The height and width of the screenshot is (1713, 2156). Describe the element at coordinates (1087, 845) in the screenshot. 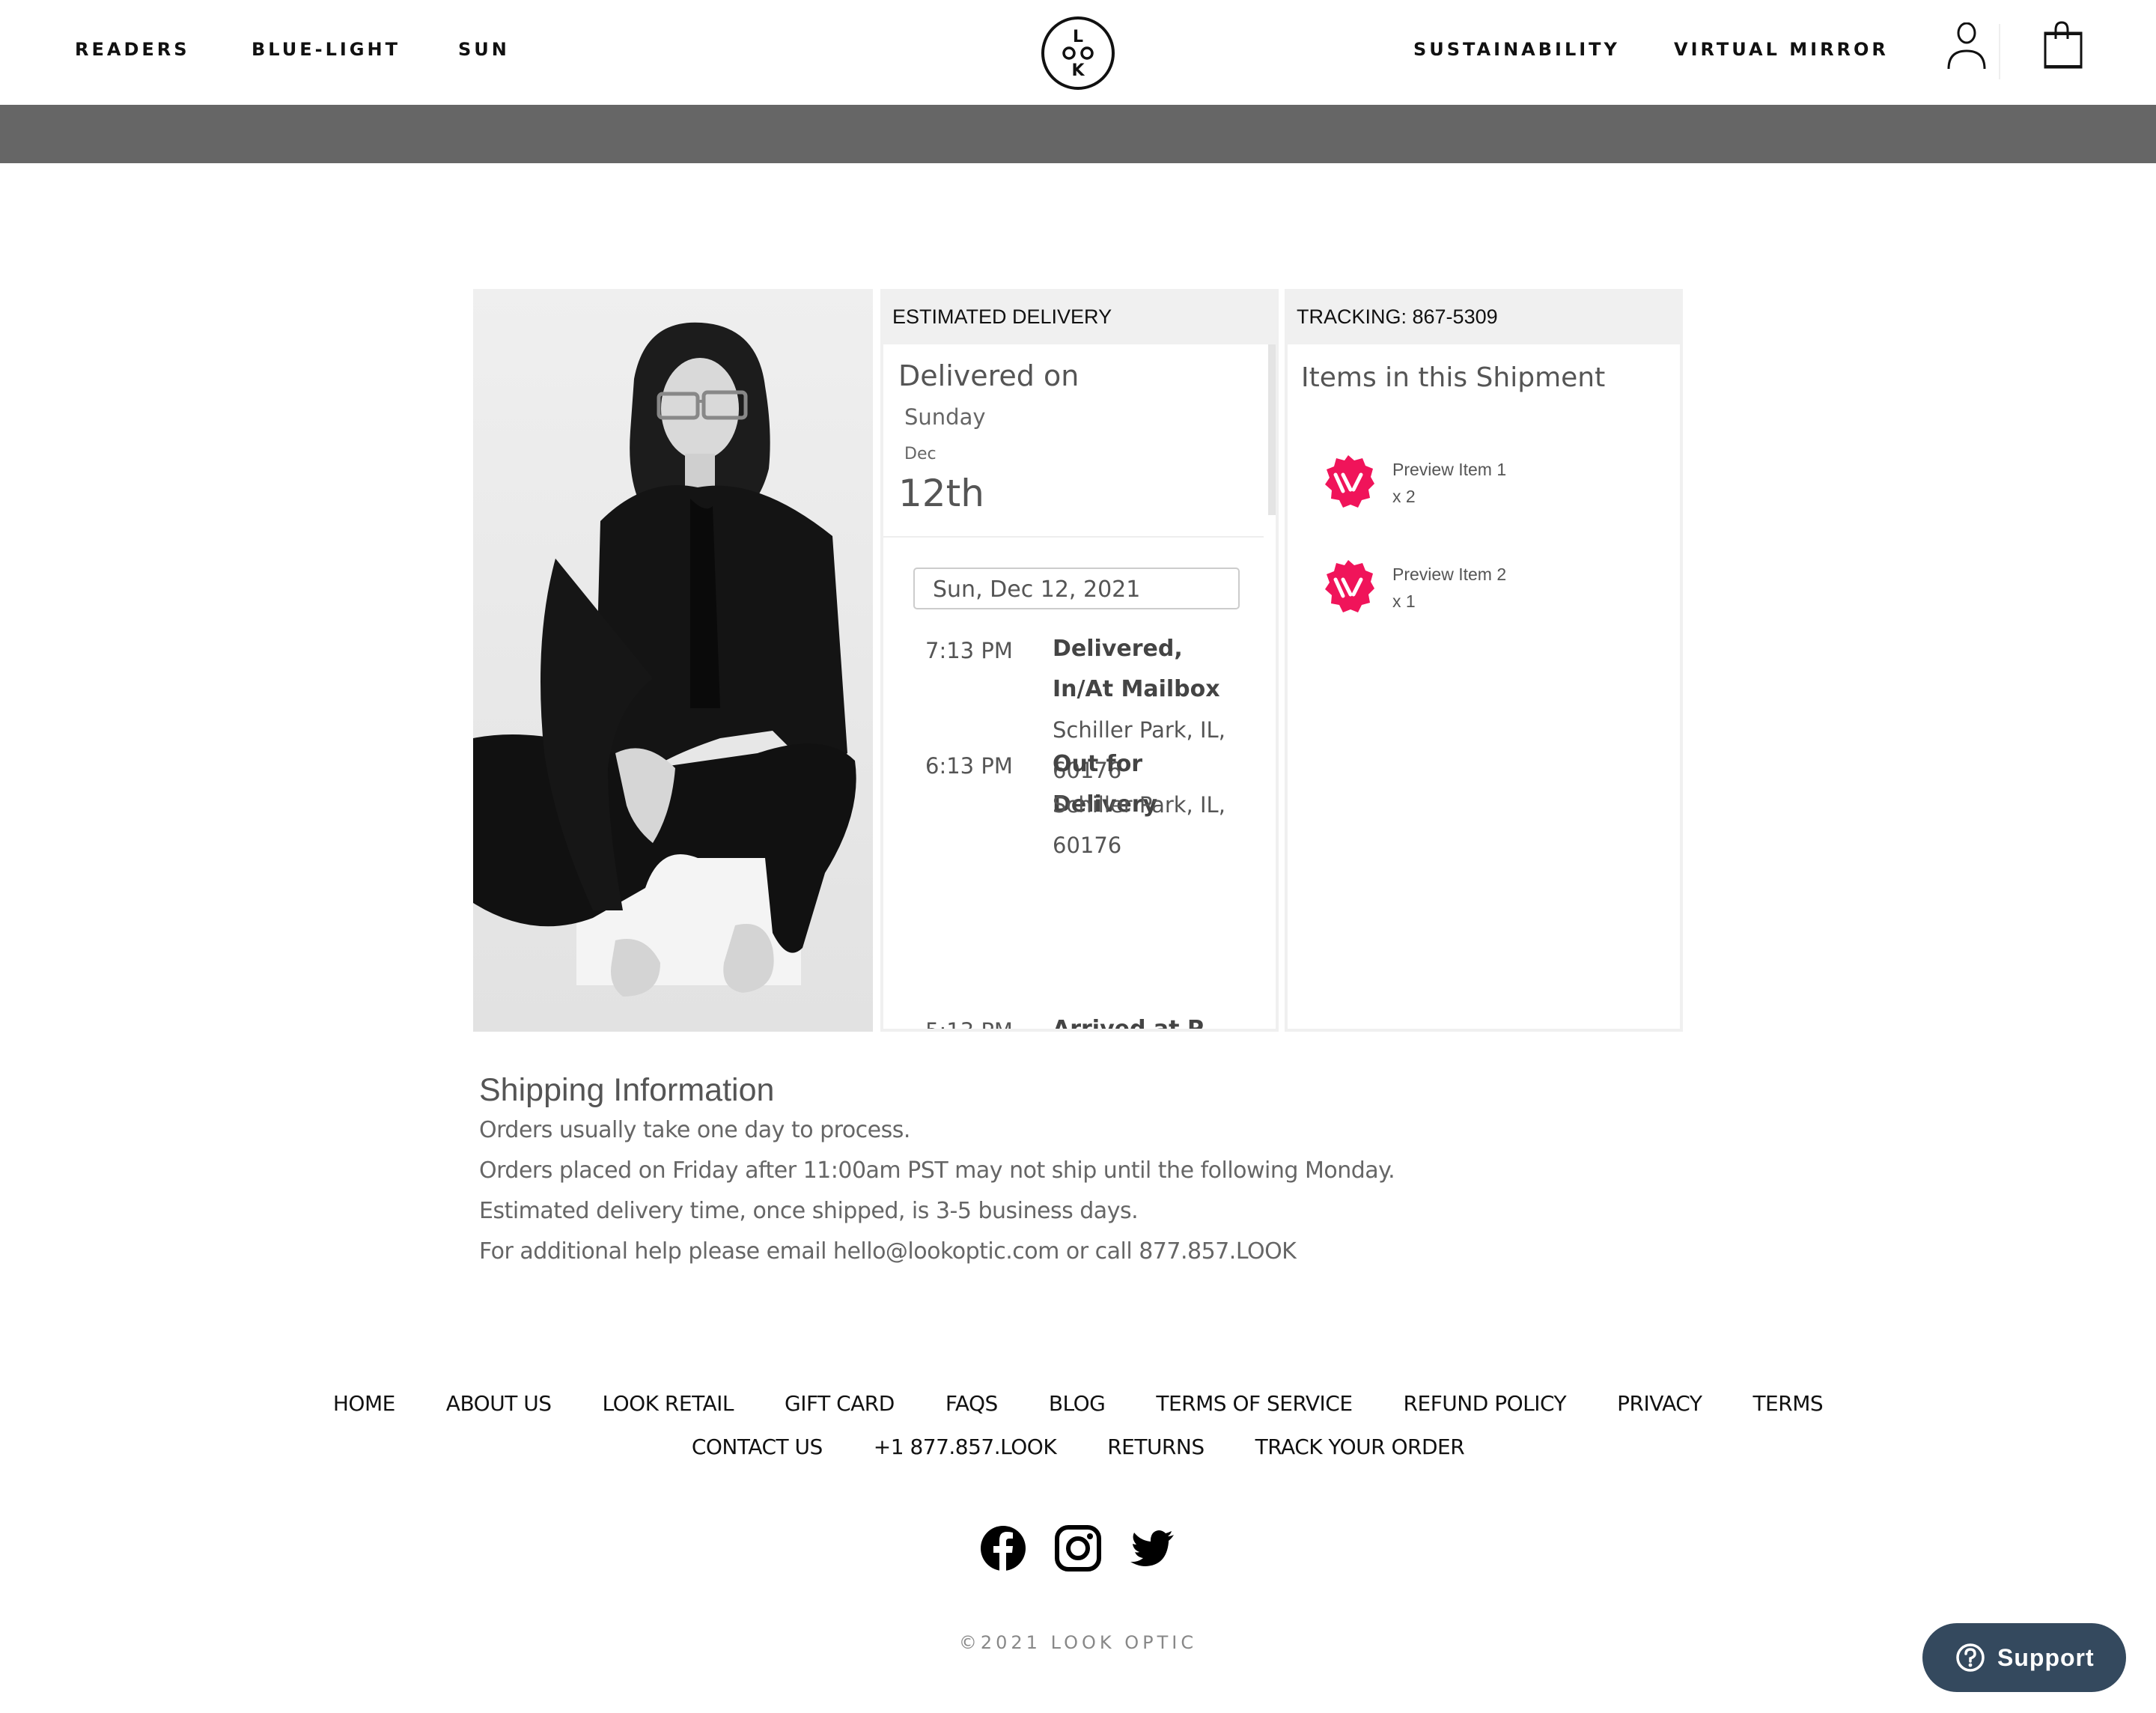

I see `event-zip: 60176` at that location.